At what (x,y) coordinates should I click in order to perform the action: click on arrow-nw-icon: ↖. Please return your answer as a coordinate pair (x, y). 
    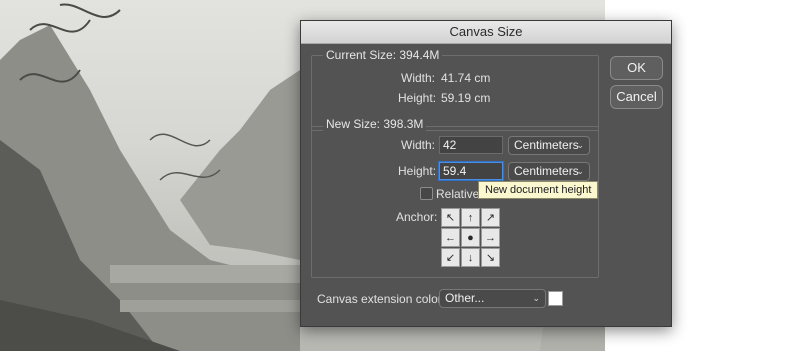
    Looking at the image, I should click on (450, 218).